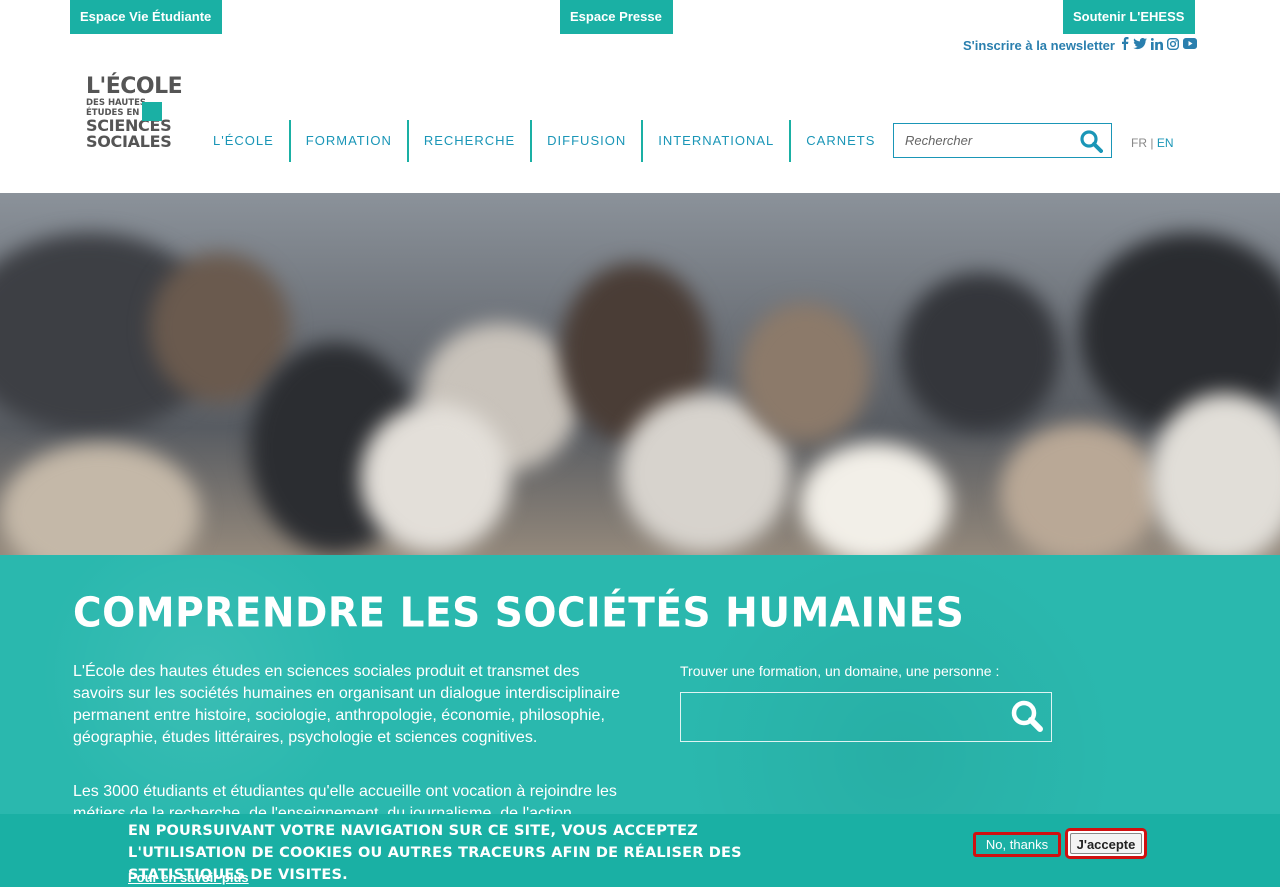 The image size is (1280, 887). What do you see at coordinates (146, 17) in the screenshot?
I see `espace-vie-etudiante-button: Espace Vie Étudiante` at bounding box center [146, 17].